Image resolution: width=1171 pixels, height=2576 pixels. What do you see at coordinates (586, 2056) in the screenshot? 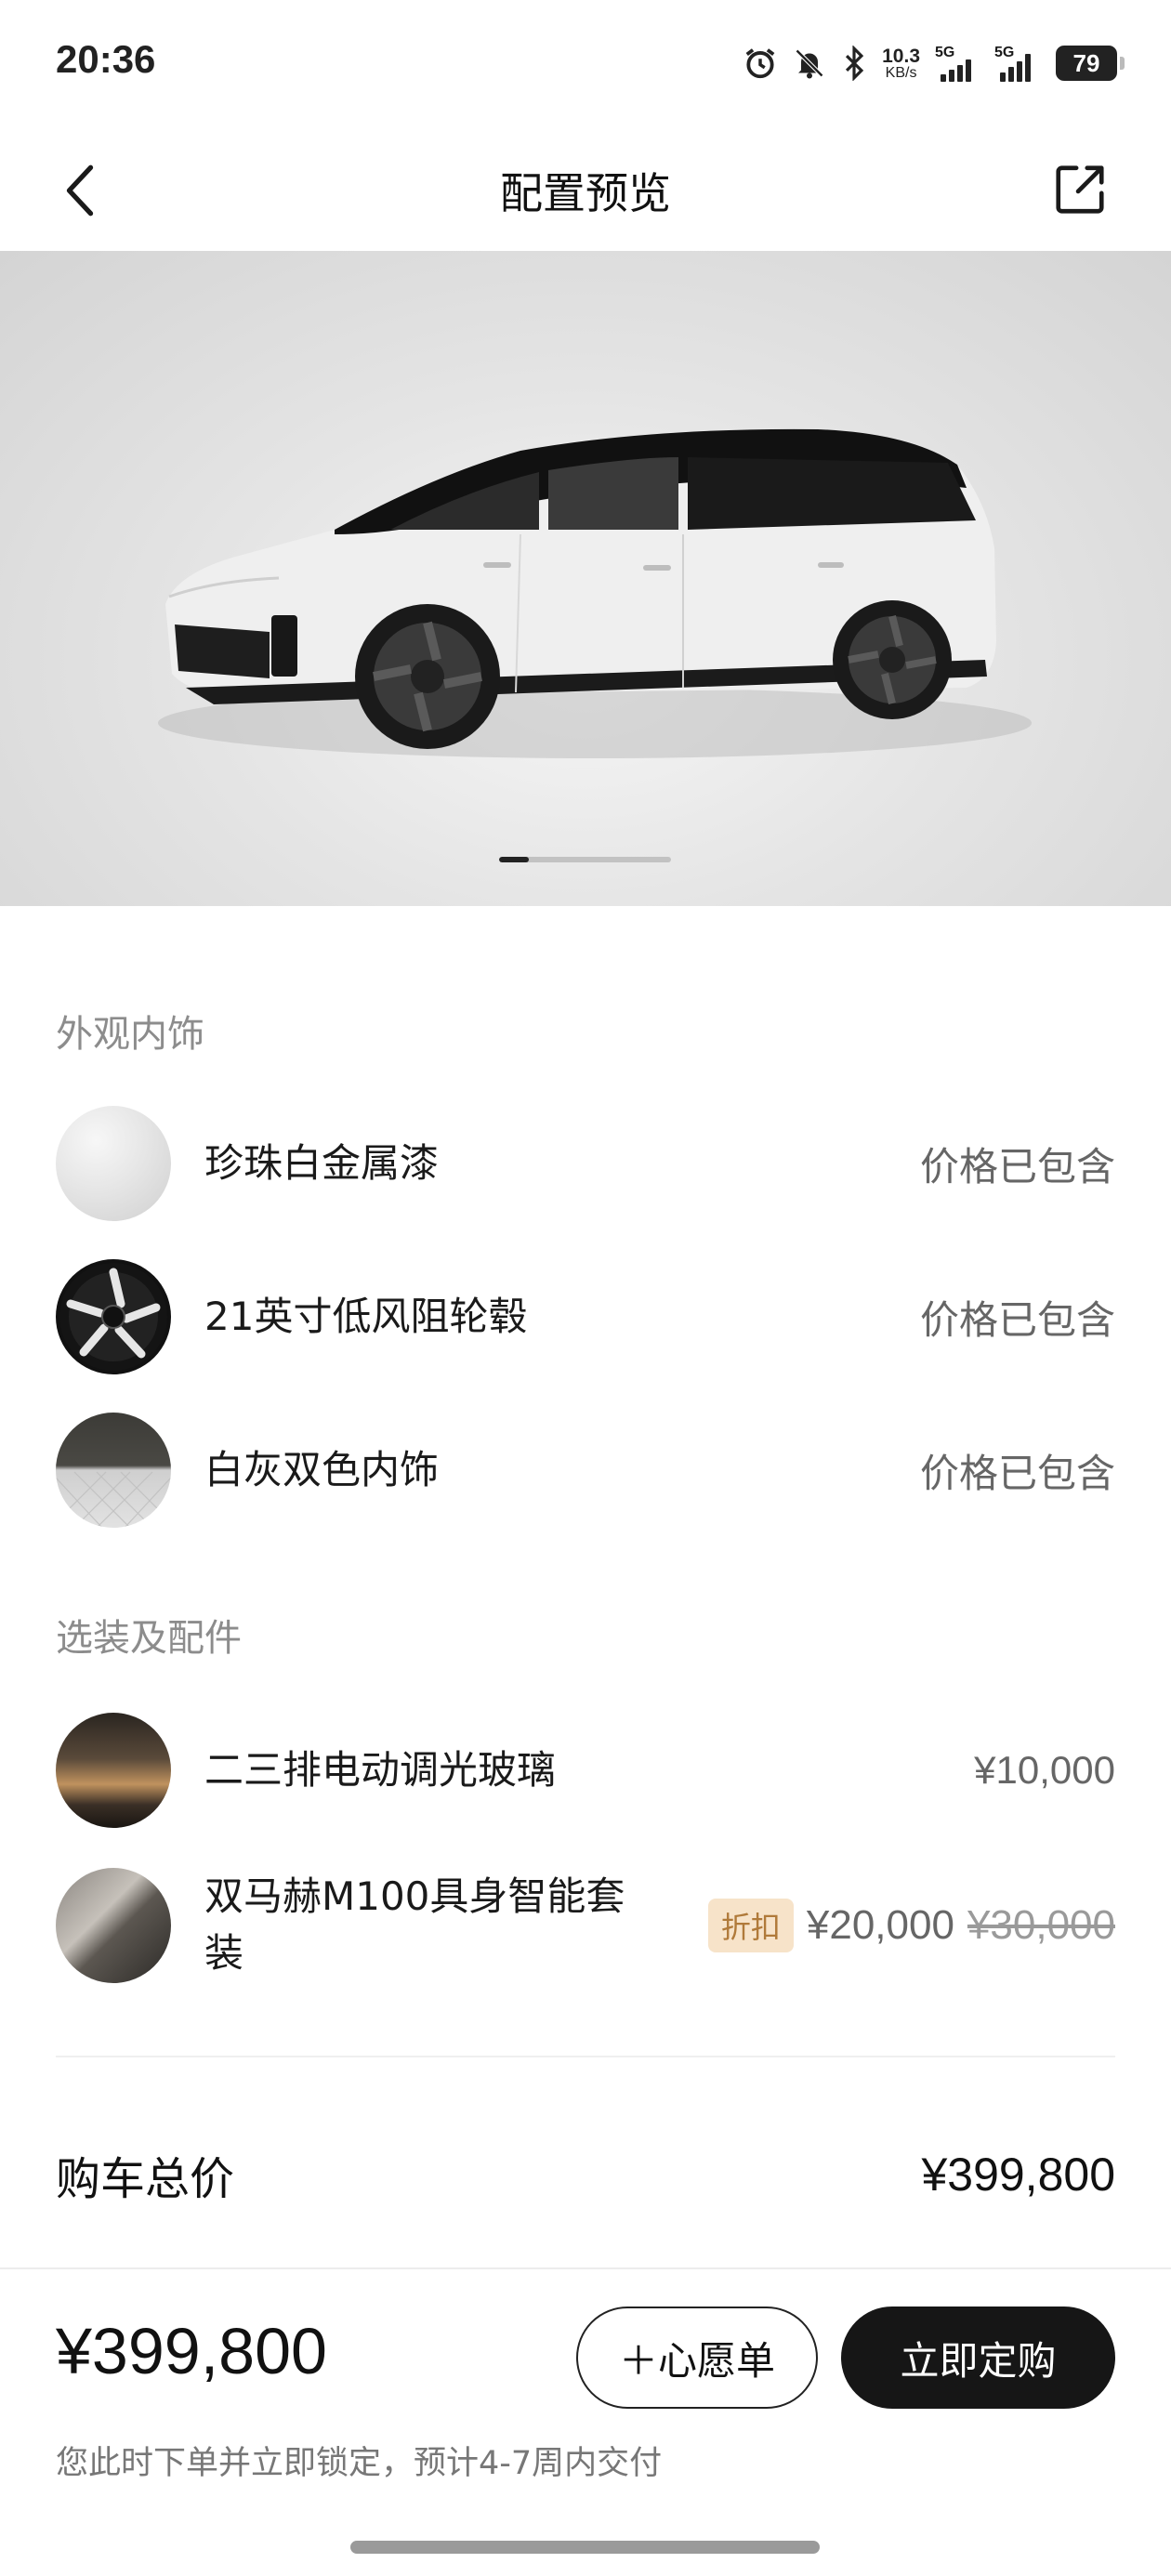
I see `divider` at bounding box center [586, 2056].